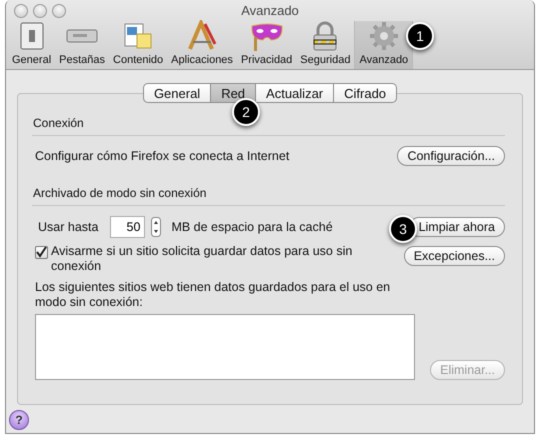  What do you see at coordinates (120, 193) in the screenshot?
I see `section-heading: Archivado de modo sin conexión` at bounding box center [120, 193].